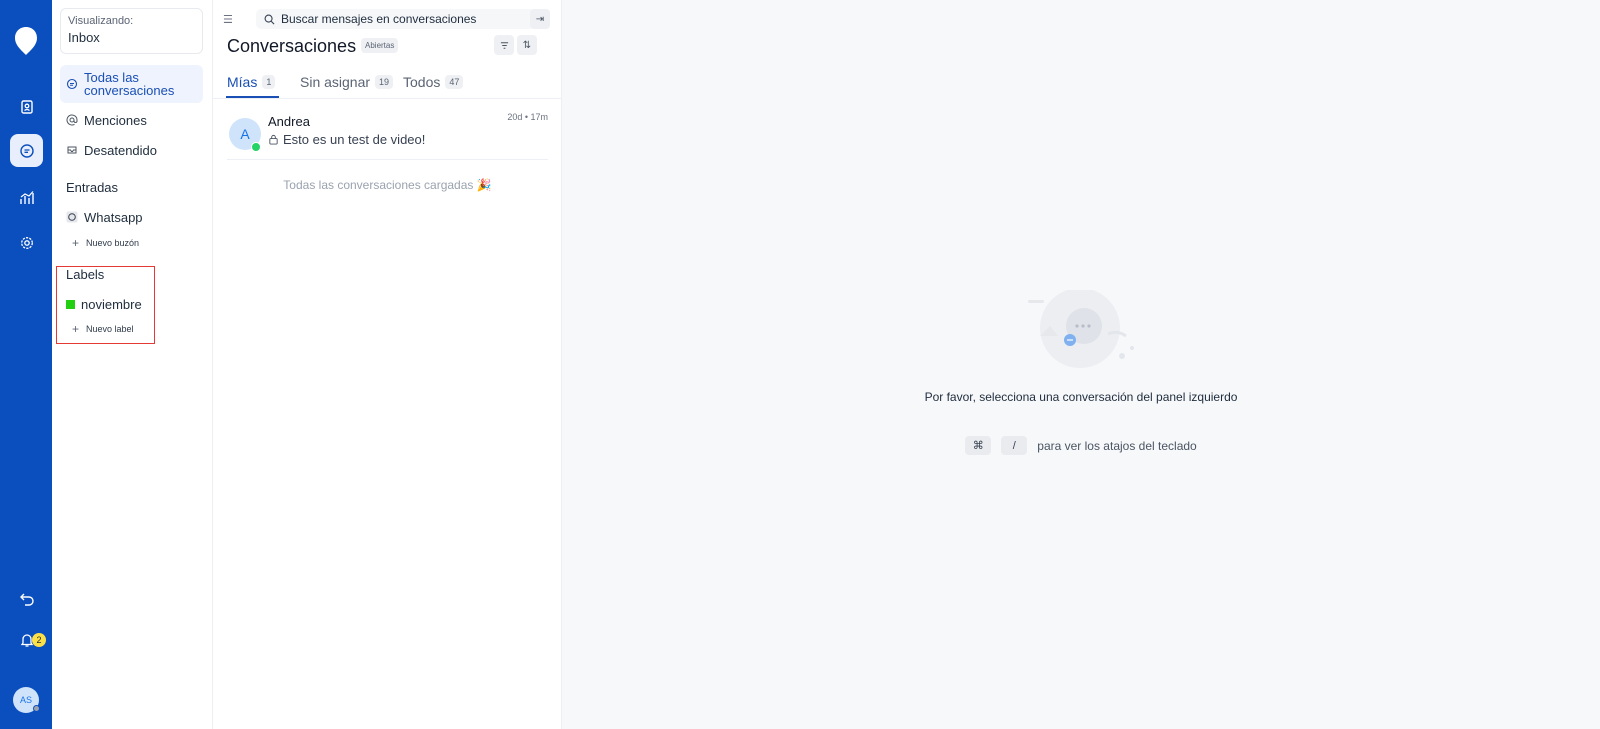 Image resolution: width=1600 pixels, height=729 pixels. Describe the element at coordinates (36, 708) in the screenshot. I see `presence-dot` at that location.